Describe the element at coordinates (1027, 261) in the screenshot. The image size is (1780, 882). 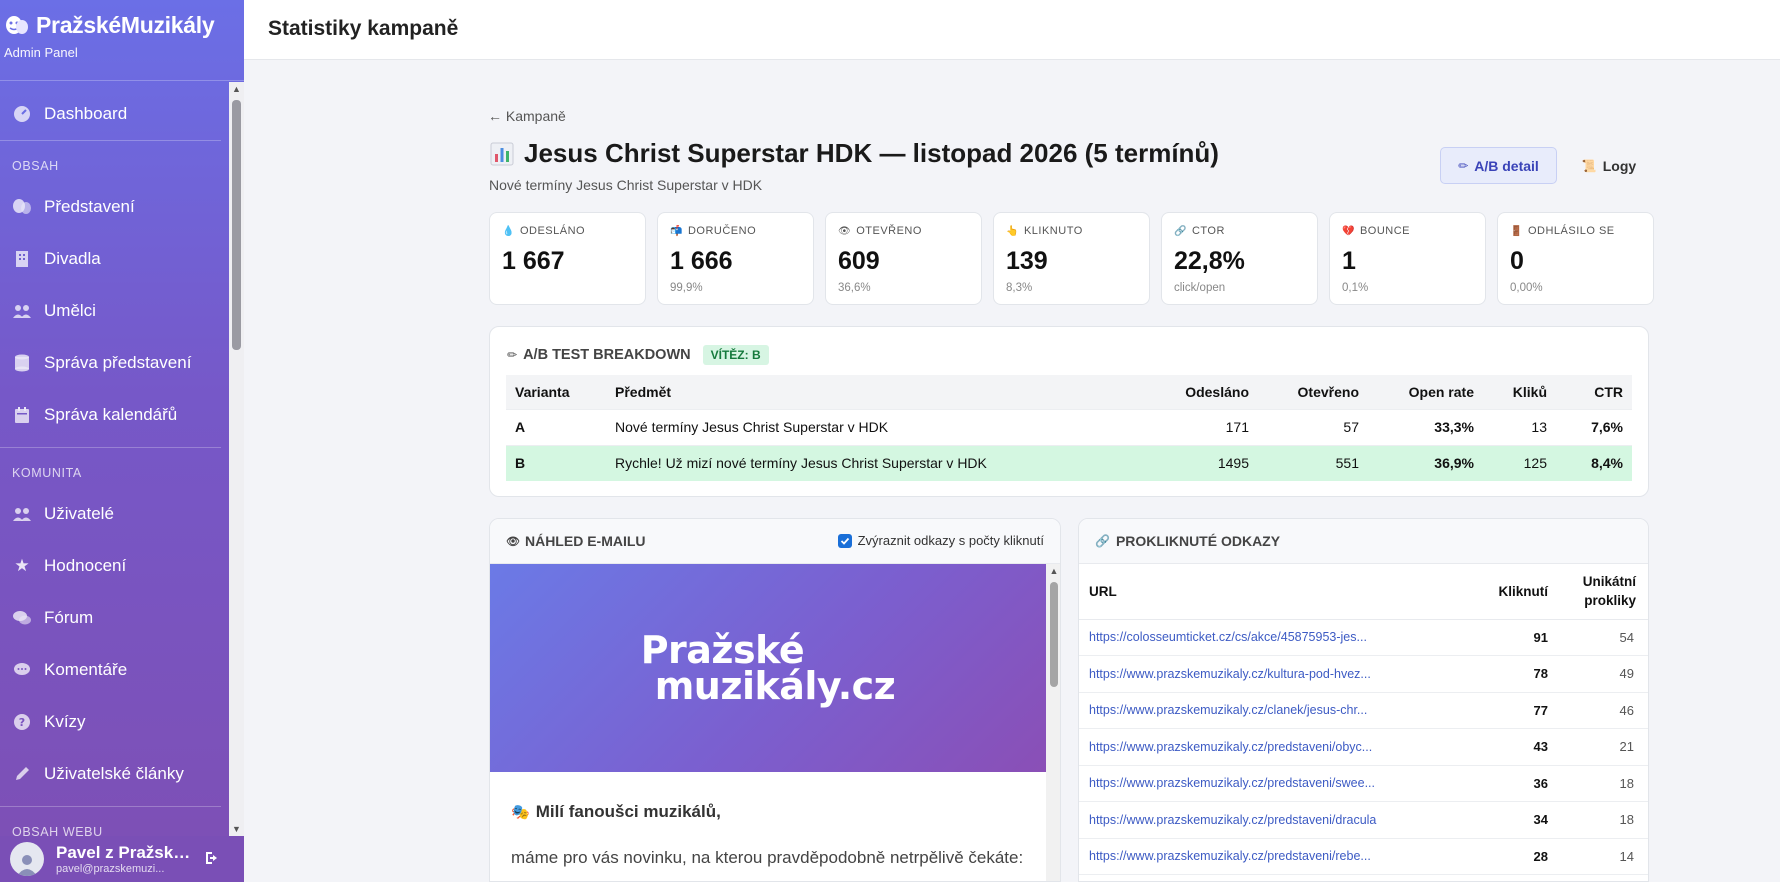
I see `stat-value: 139` at that location.